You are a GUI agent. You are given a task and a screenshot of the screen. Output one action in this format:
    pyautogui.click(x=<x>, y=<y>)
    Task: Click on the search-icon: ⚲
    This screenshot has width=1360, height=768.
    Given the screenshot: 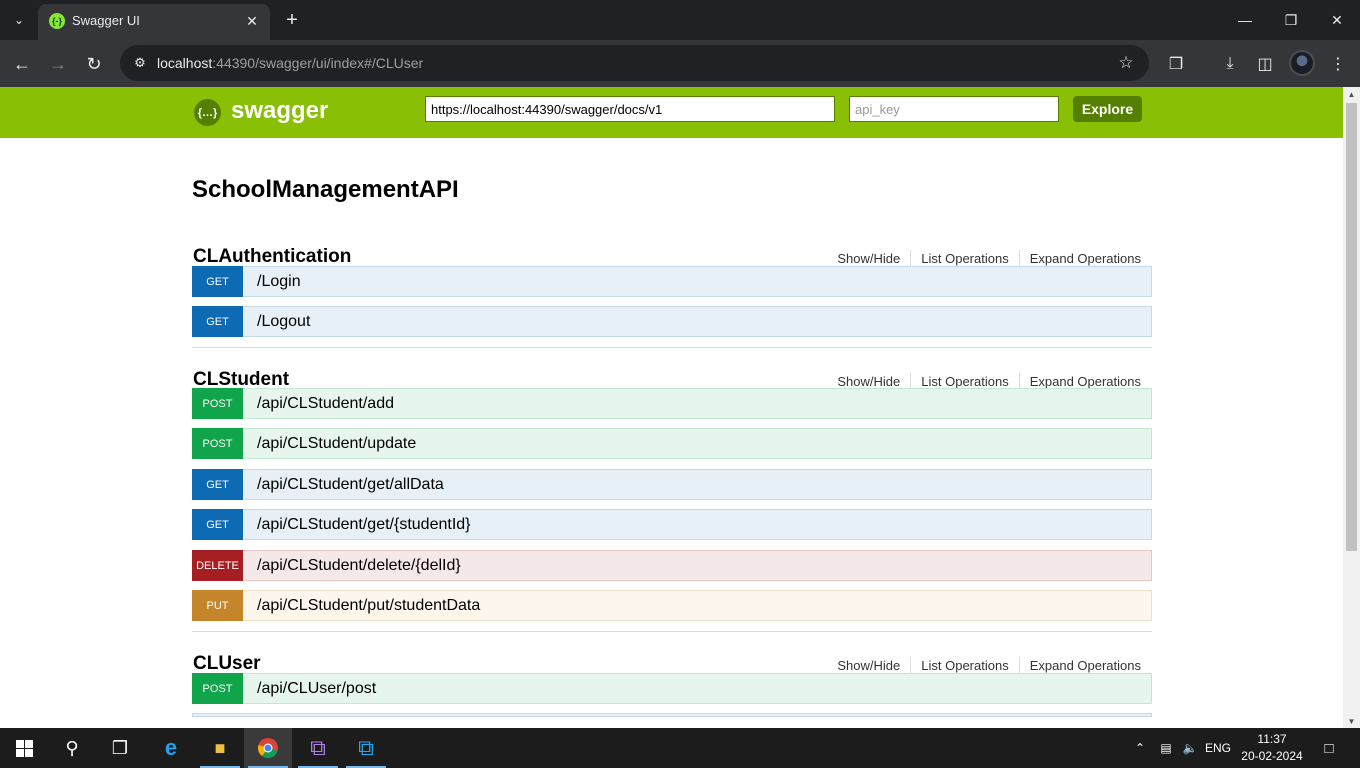 What is the action you would take?
    pyautogui.click(x=72, y=748)
    